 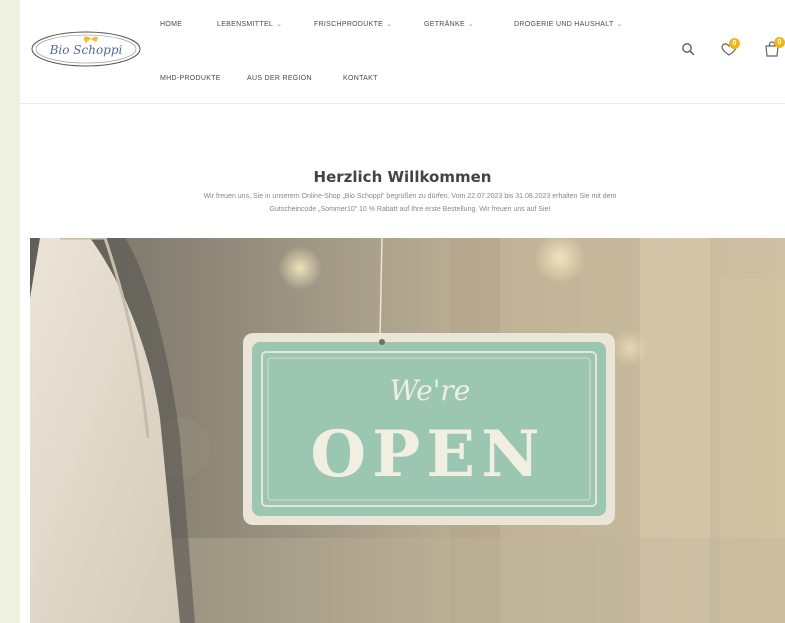 I want to click on nav-home-label: HOME, so click(x=171, y=24).